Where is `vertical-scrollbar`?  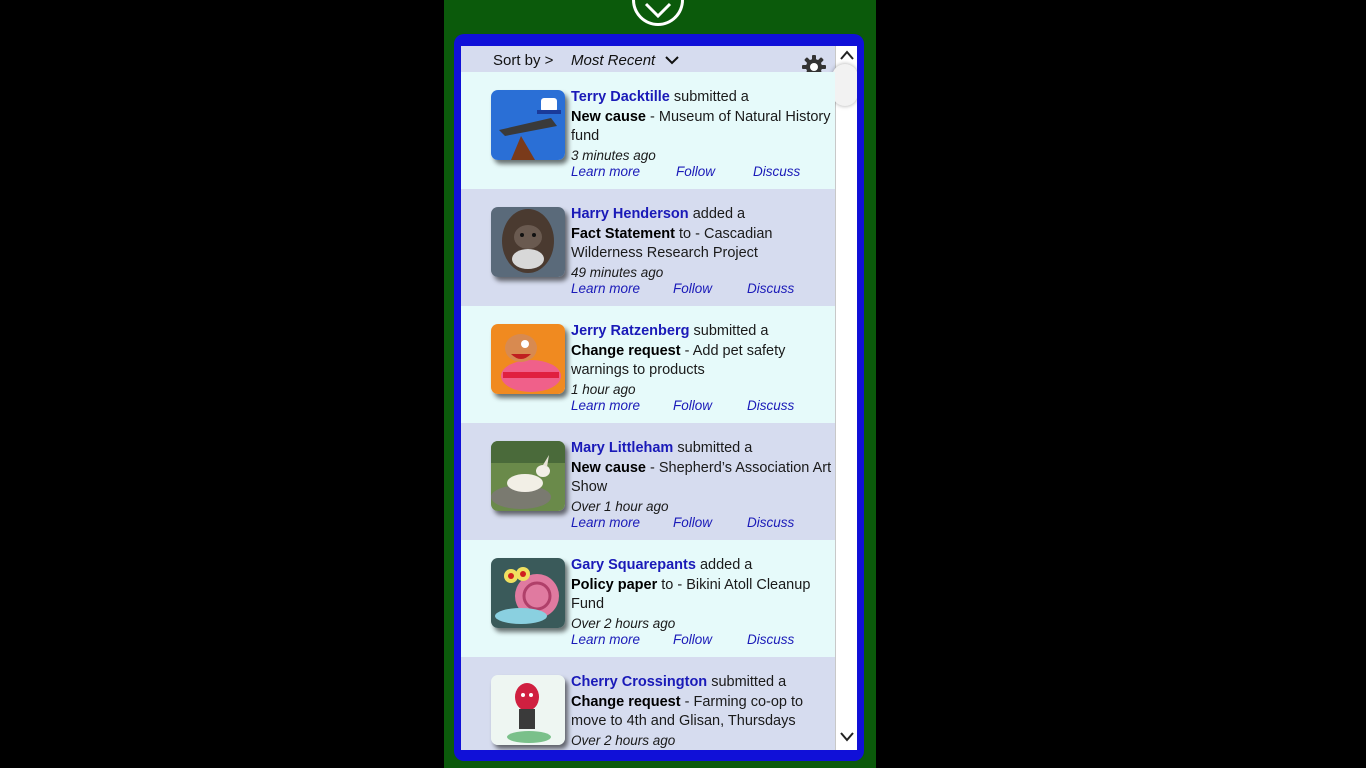
vertical-scrollbar is located at coordinates (844, 398).